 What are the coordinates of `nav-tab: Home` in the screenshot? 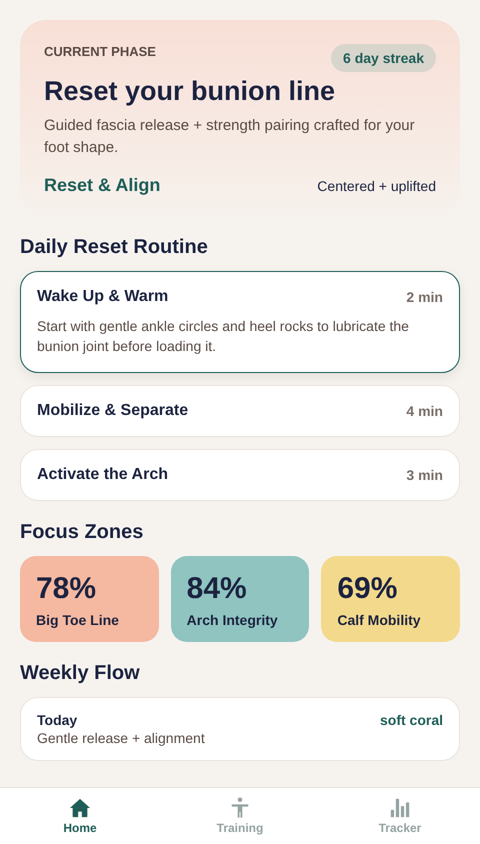 It's located at (80, 816).